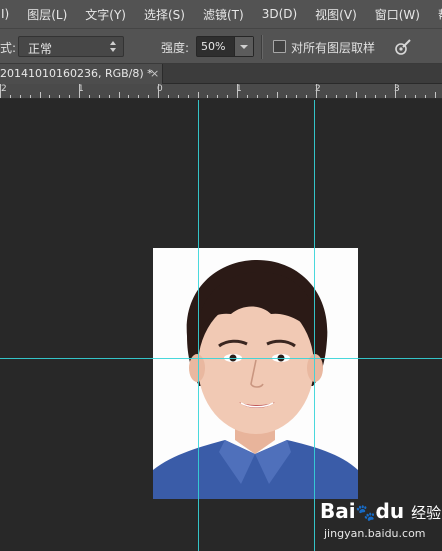 The image size is (442, 551). Describe the element at coordinates (223, 14) in the screenshot. I see `menu-item-filter: 滤镜(T)` at that location.